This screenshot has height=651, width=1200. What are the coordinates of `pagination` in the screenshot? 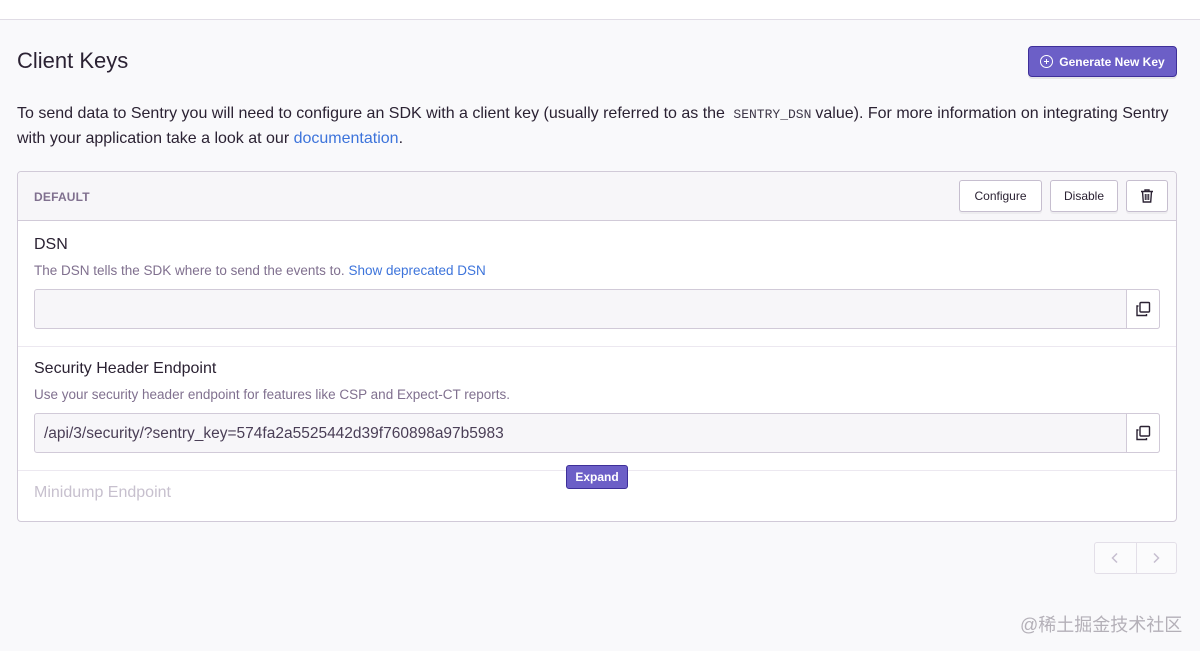 It's located at (1135, 558).